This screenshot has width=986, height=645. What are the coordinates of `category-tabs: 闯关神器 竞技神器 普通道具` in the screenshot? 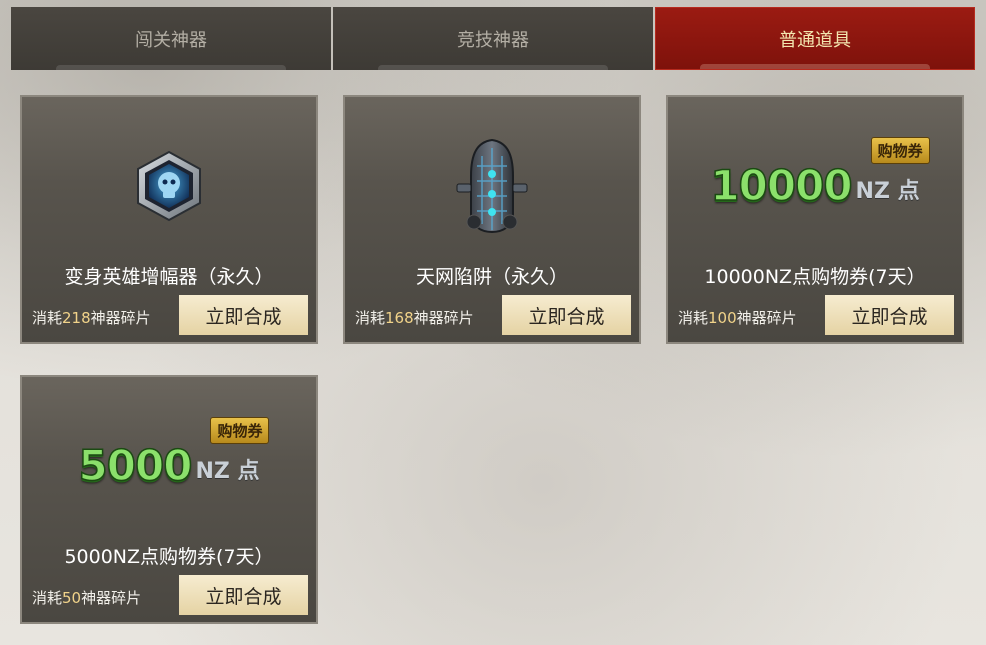 It's located at (493, 38).